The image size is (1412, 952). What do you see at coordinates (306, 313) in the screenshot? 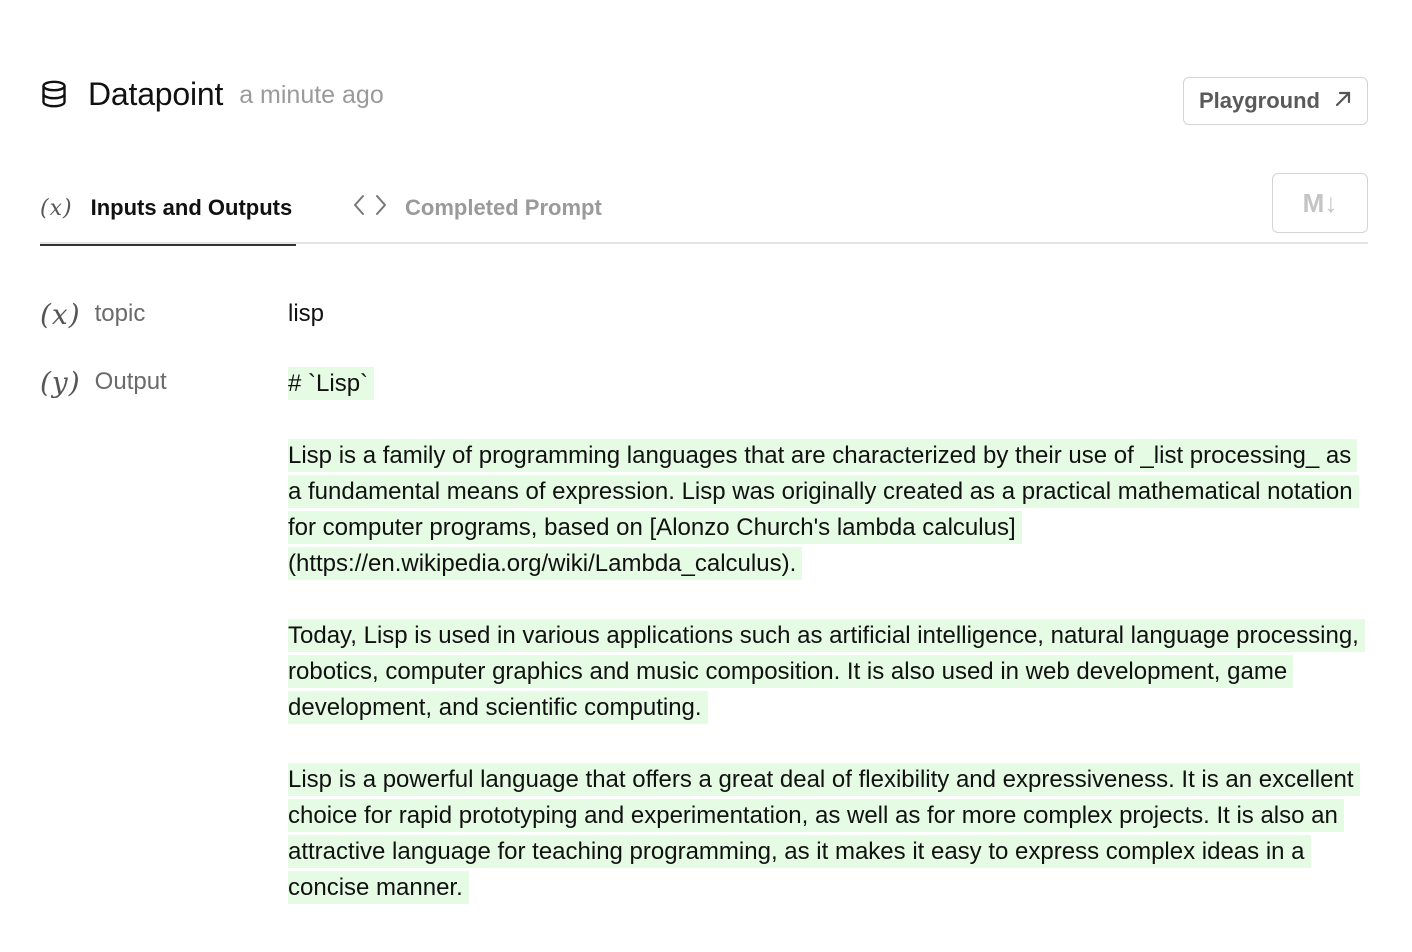
I see `input-value-topic: lisp` at bounding box center [306, 313].